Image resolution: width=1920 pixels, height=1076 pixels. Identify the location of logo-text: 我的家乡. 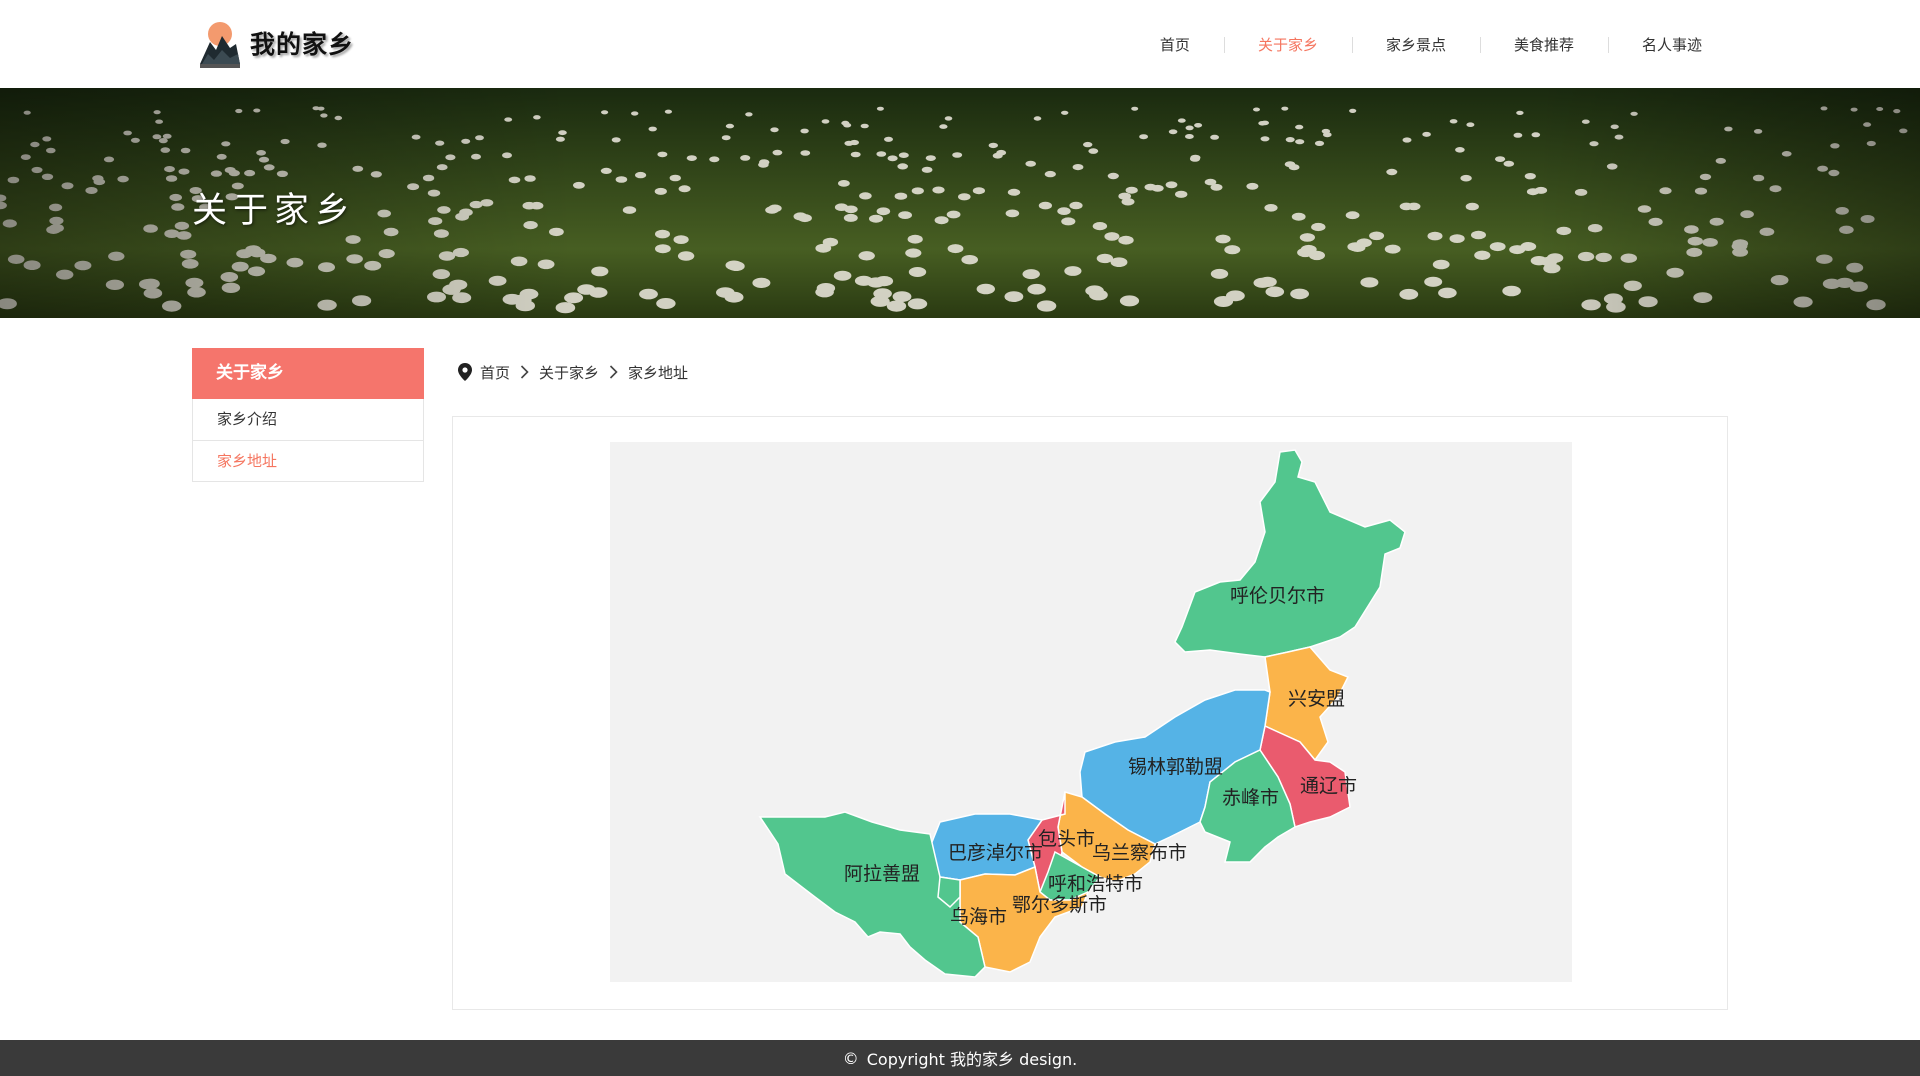
(302, 44).